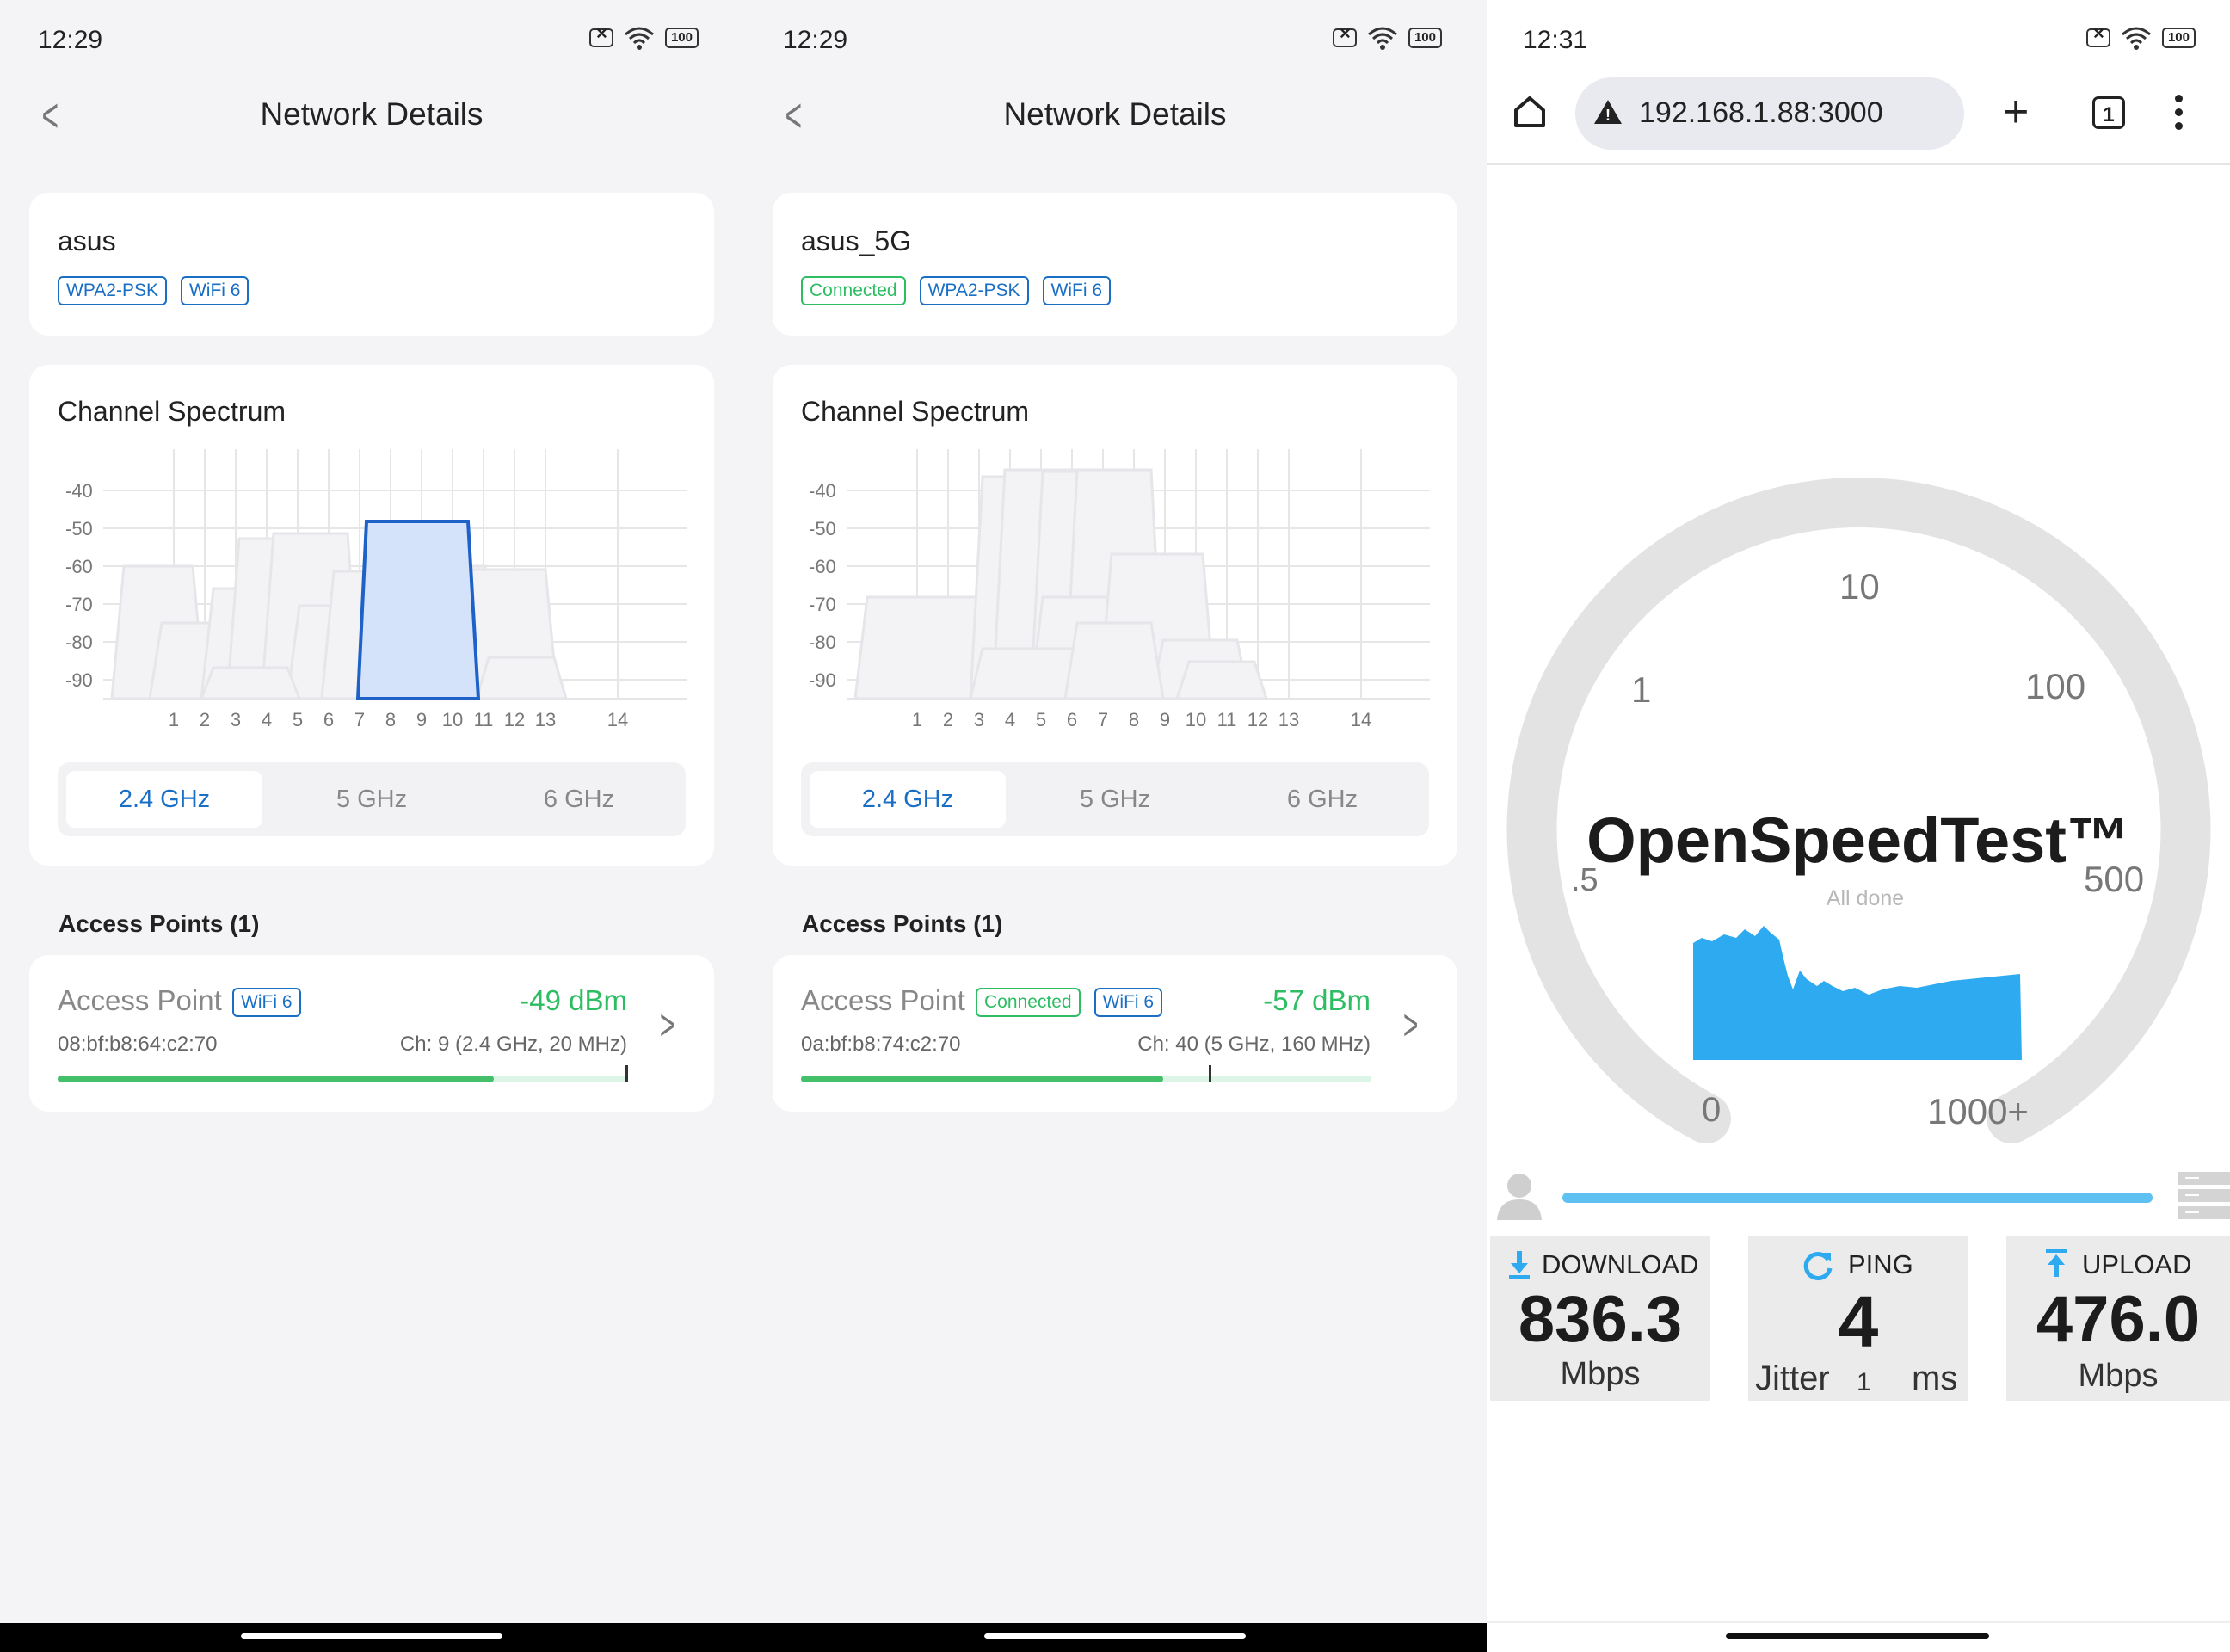  Describe the element at coordinates (1935, 1378) in the screenshot. I see `ping-unit: ms` at that location.